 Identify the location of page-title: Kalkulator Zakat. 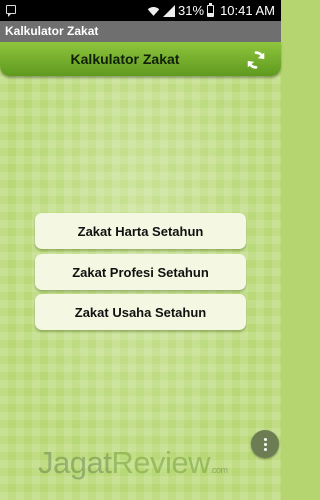
(125, 59).